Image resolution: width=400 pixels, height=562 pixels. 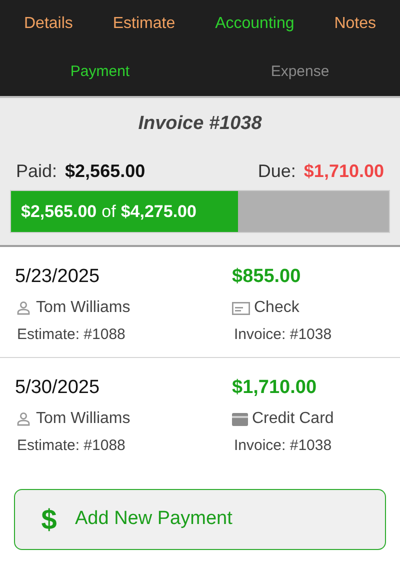 What do you see at coordinates (37, 171) in the screenshot?
I see `paid-label: Paid:` at bounding box center [37, 171].